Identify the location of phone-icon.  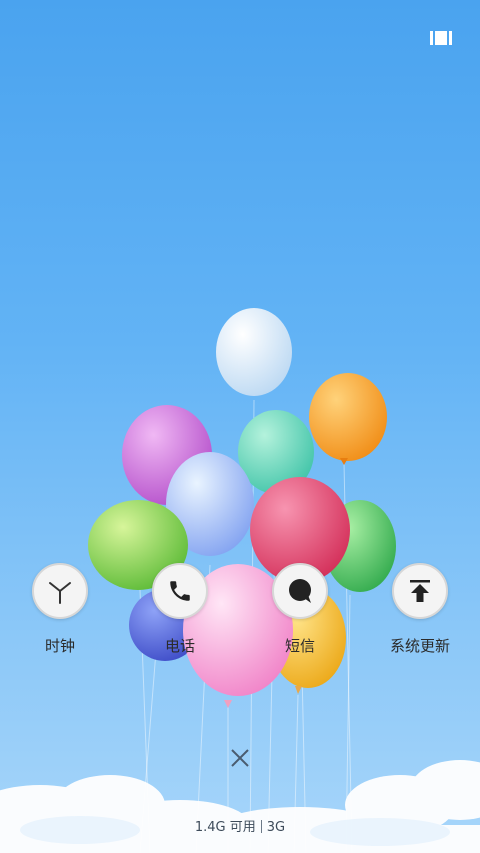
(180, 591).